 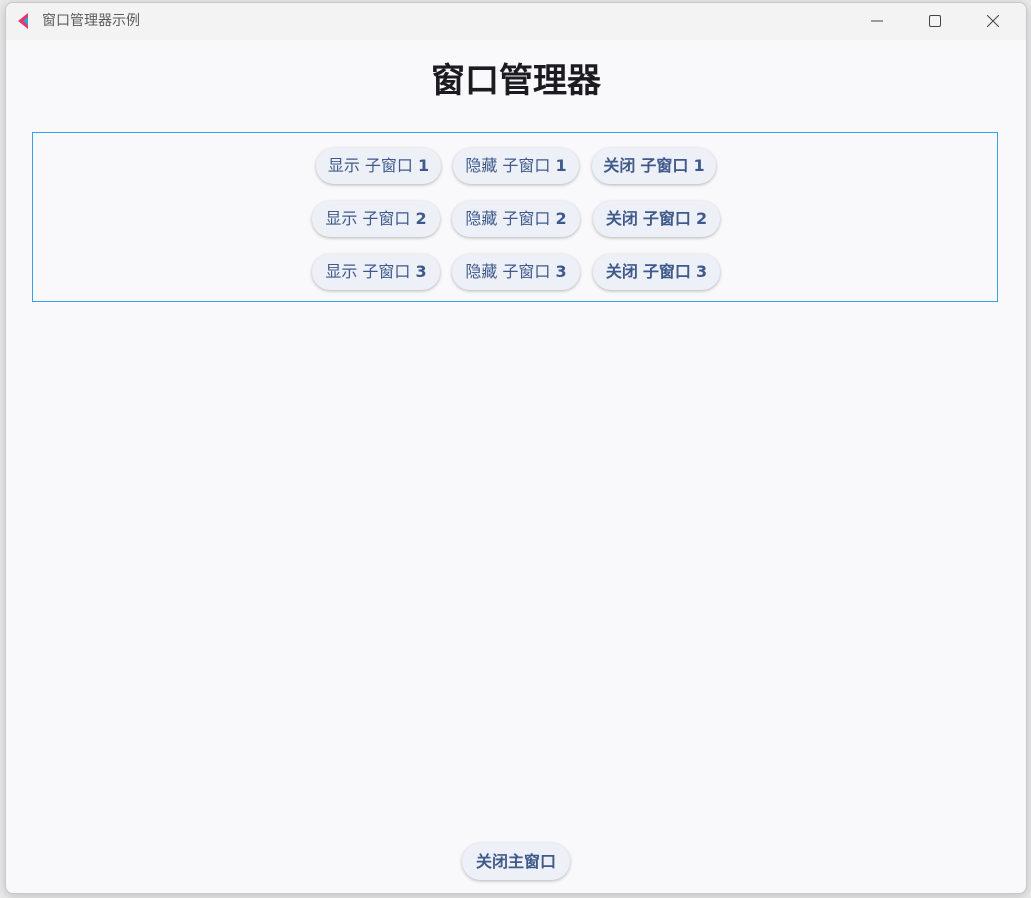 What do you see at coordinates (516, 21) in the screenshot?
I see `title-bar: 窗口管理器示例` at bounding box center [516, 21].